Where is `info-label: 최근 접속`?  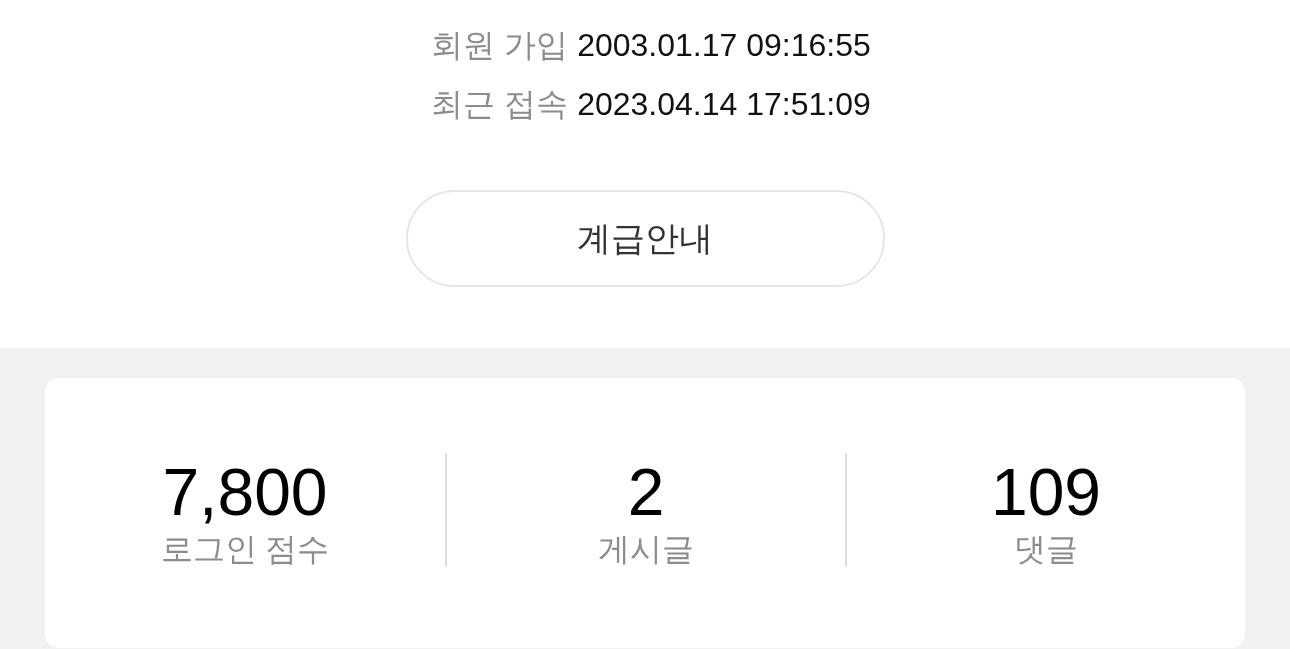
info-label: 최근 접속 is located at coordinates (500, 104).